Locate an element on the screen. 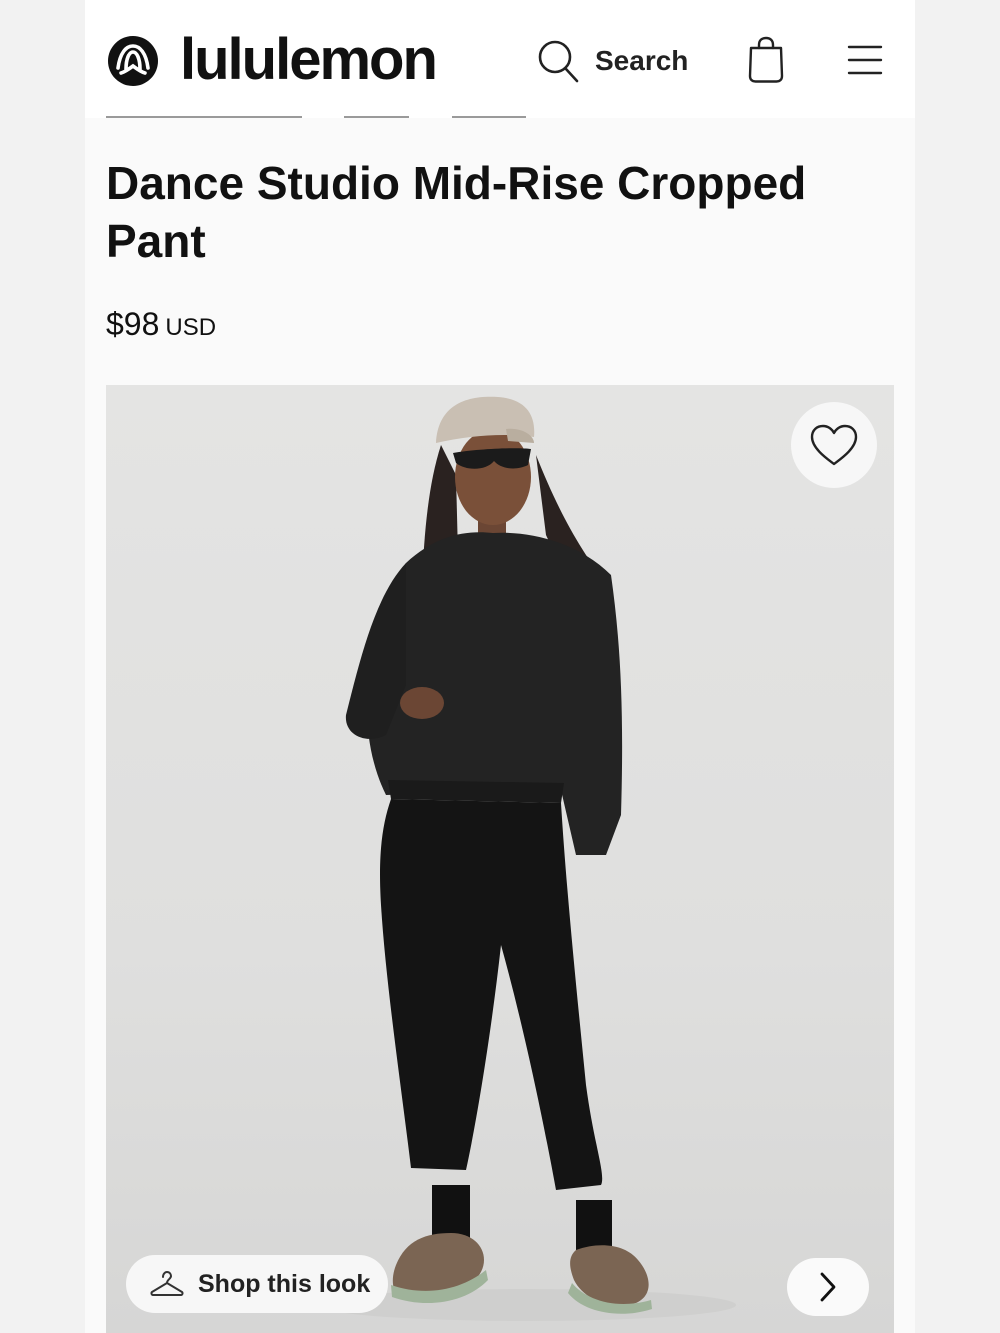  product-title: Dance Studio Mid-Rise Cropped Pant is located at coordinates (456, 212).